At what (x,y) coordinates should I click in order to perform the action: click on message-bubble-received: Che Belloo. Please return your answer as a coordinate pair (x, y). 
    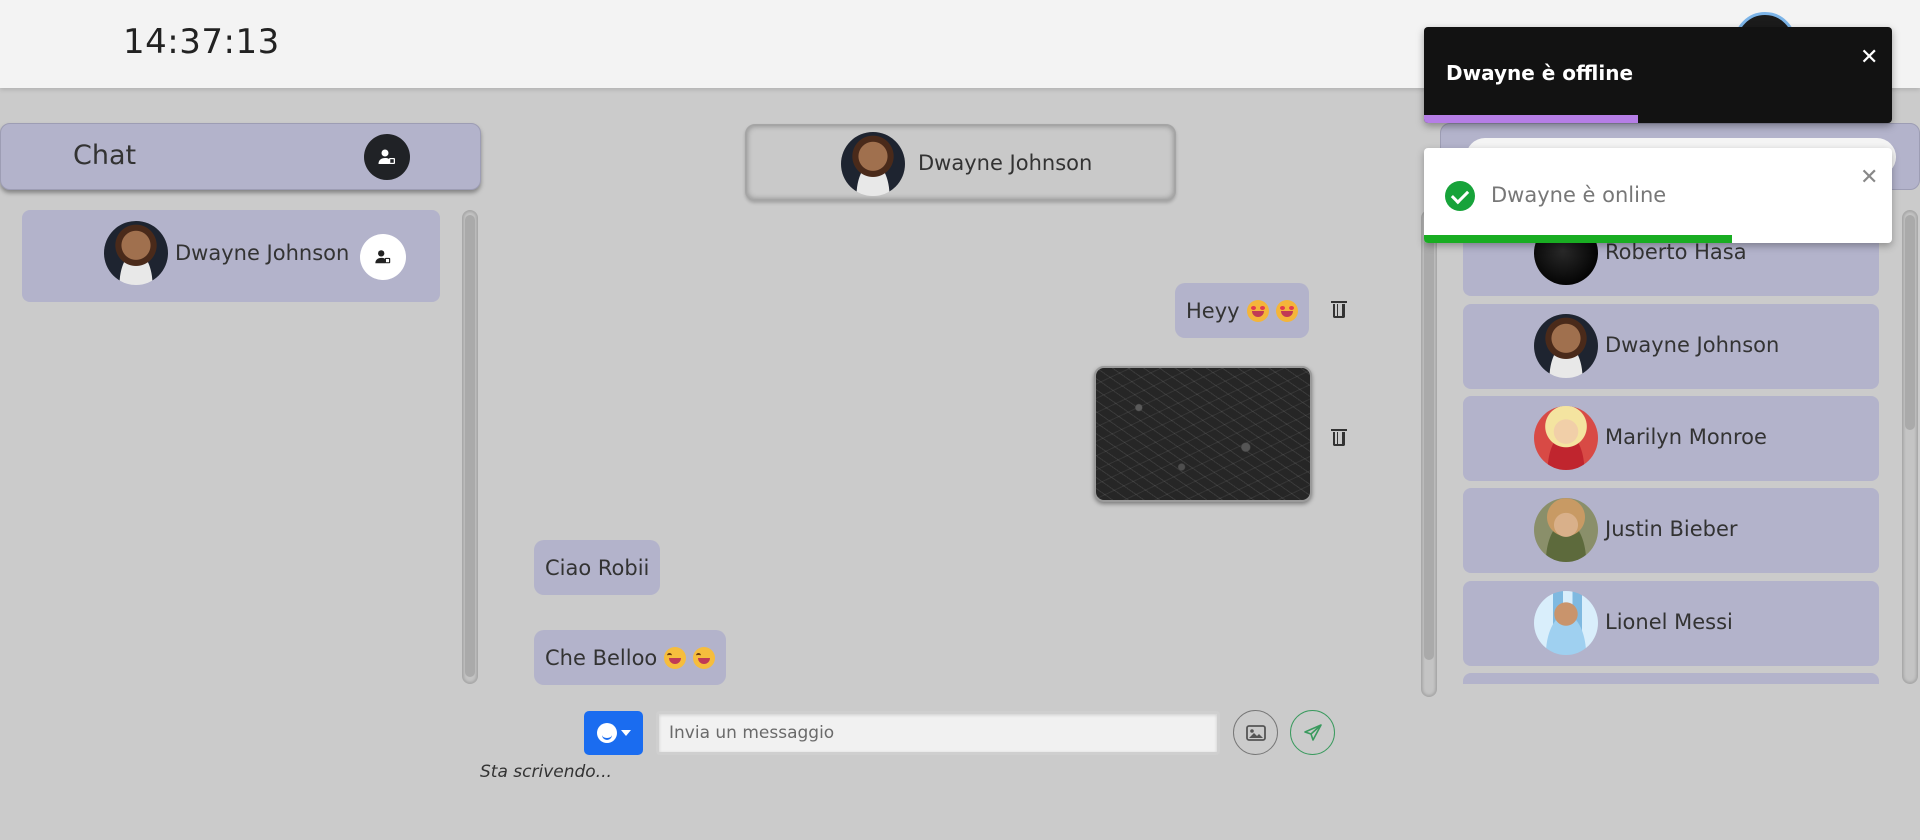
    Looking at the image, I should click on (630, 657).